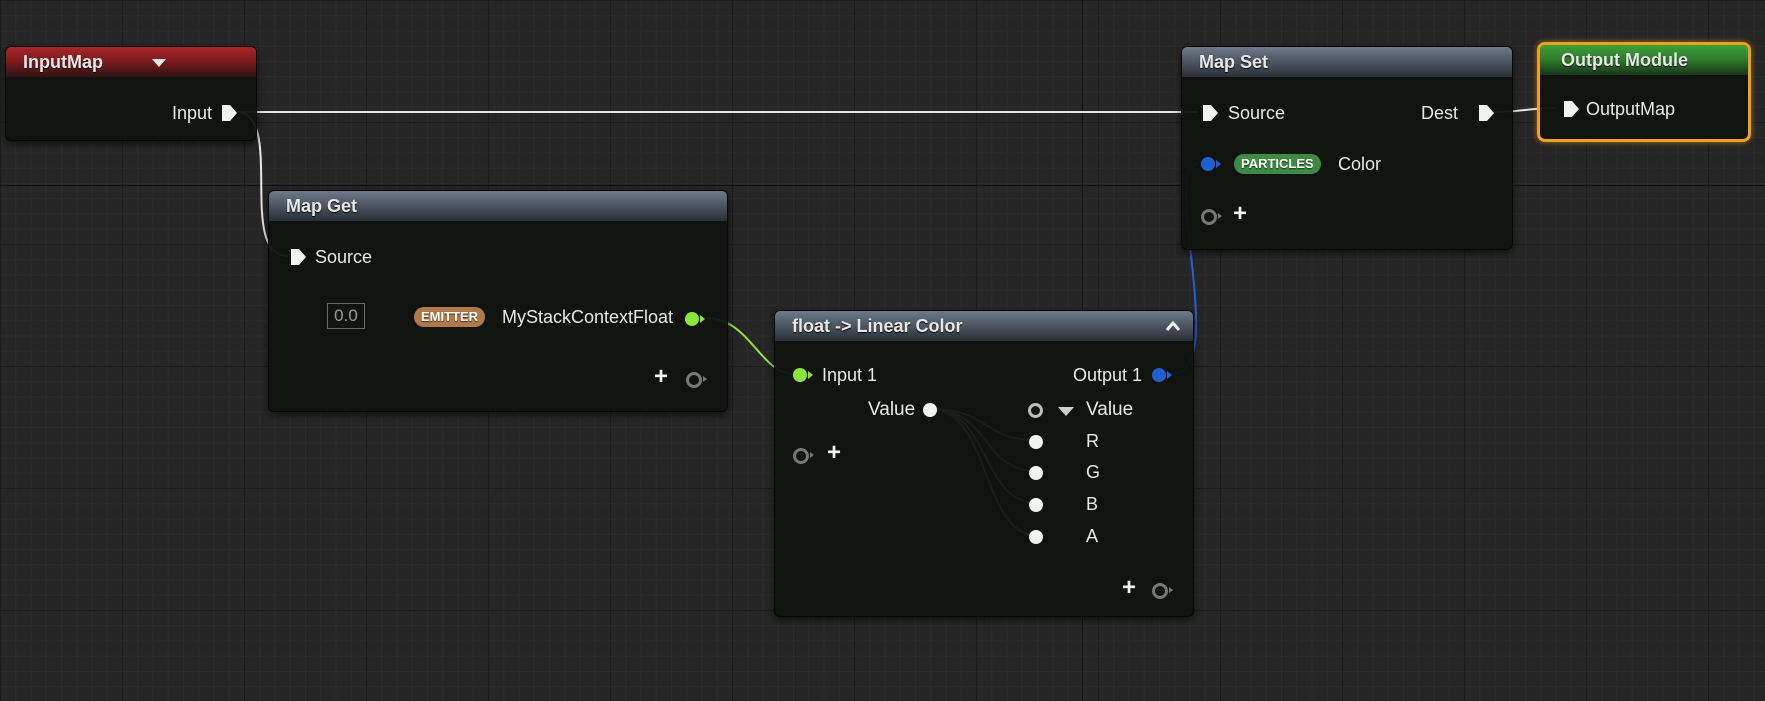 The height and width of the screenshot is (701, 1765). I want to click on output1-pin, so click(1159, 375).